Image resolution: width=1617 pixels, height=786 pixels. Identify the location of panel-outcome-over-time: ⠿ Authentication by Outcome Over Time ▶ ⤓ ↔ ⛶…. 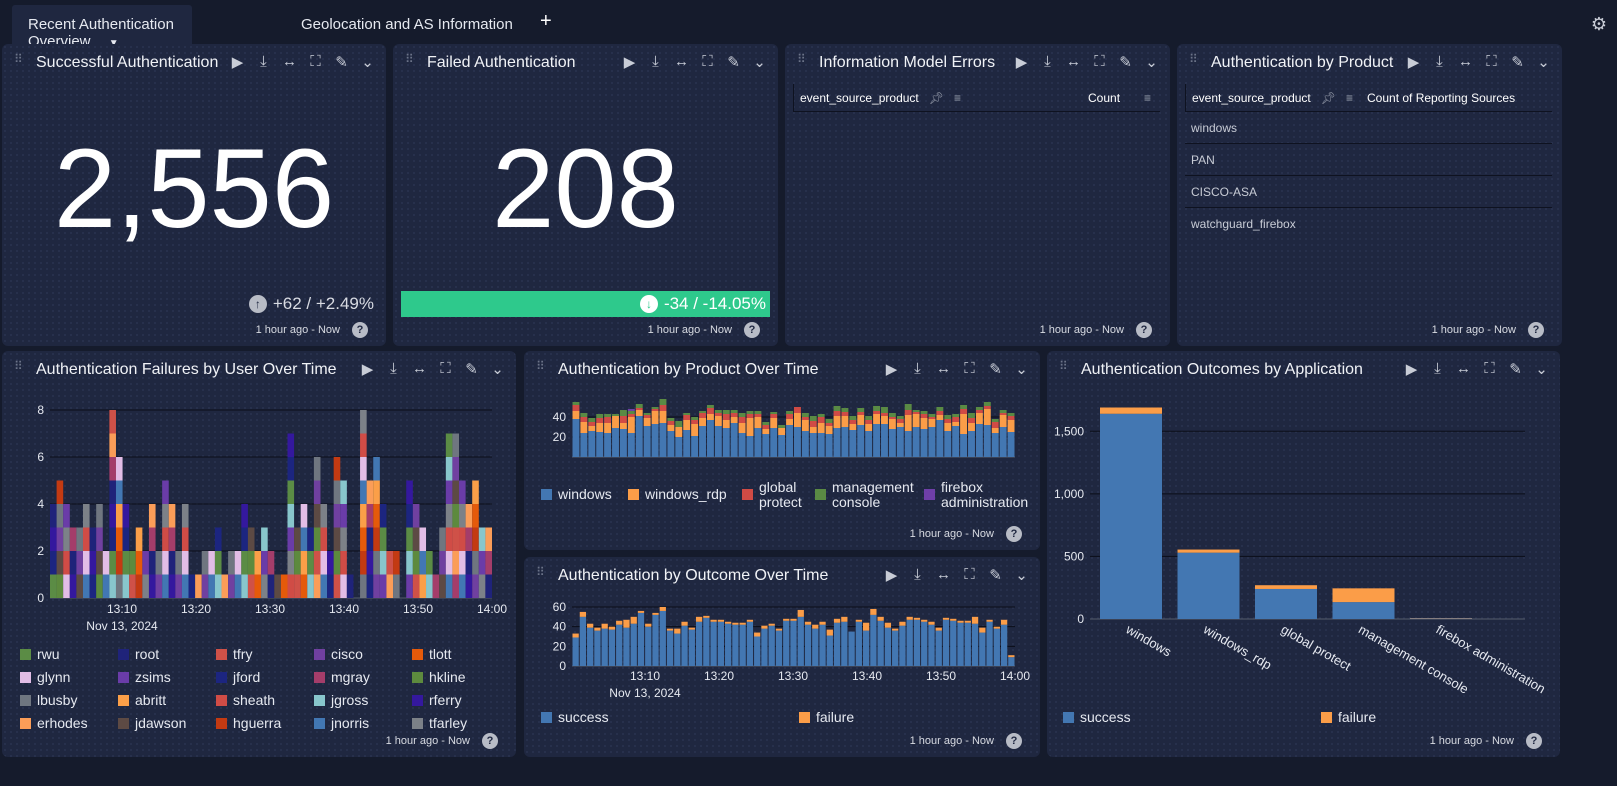
(782, 657).